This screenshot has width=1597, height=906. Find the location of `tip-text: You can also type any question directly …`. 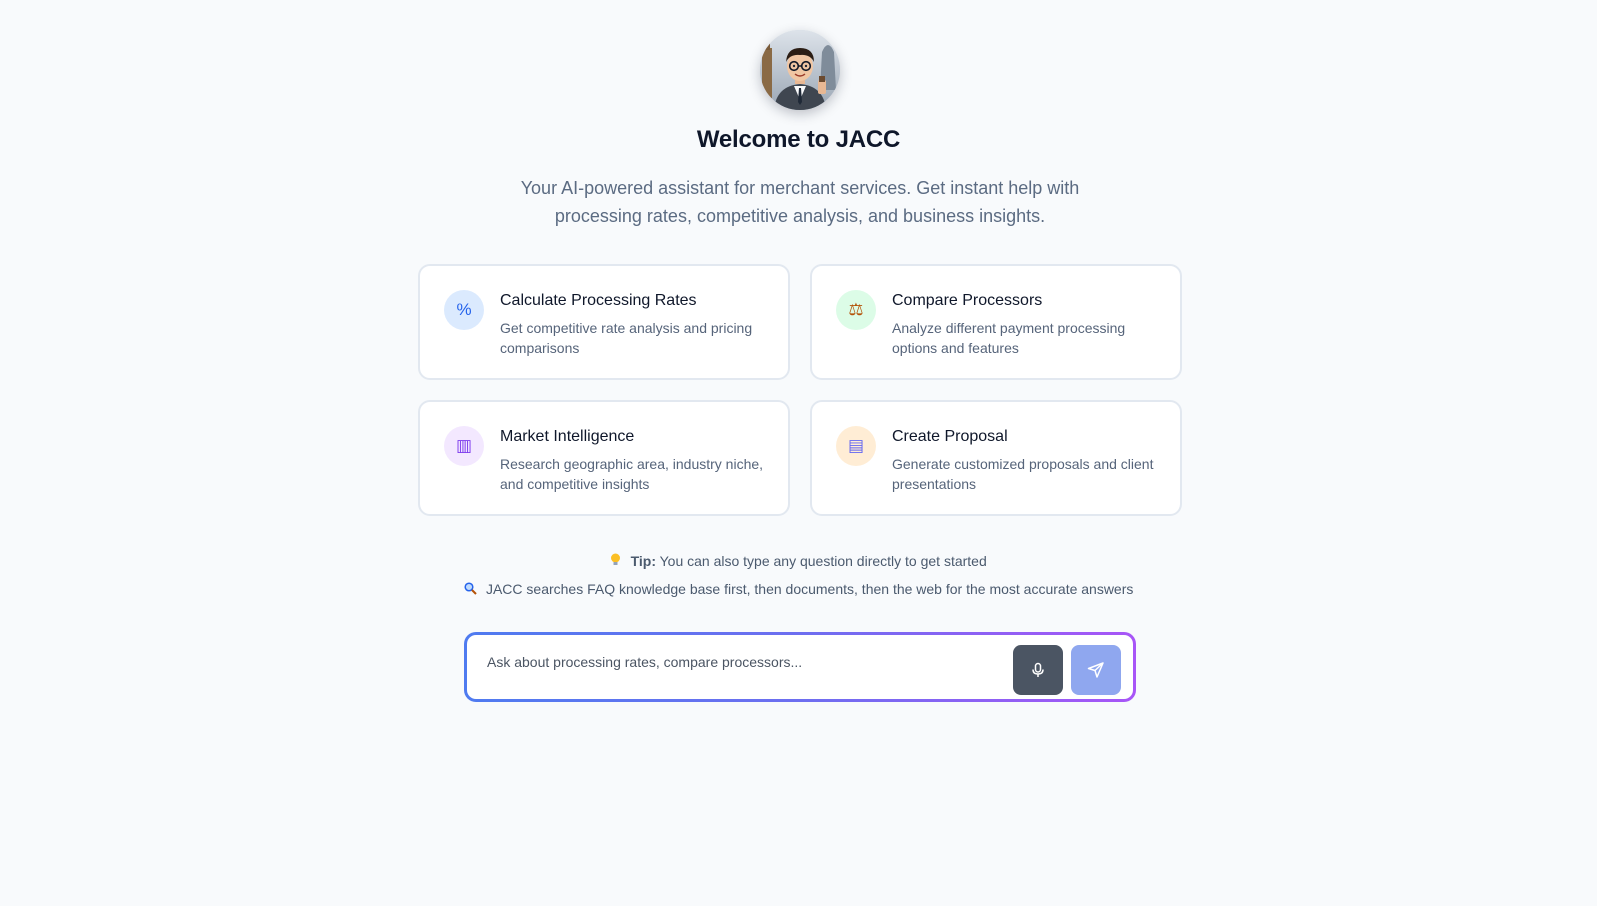

tip-text: You can also type any question directly … is located at coordinates (821, 561).